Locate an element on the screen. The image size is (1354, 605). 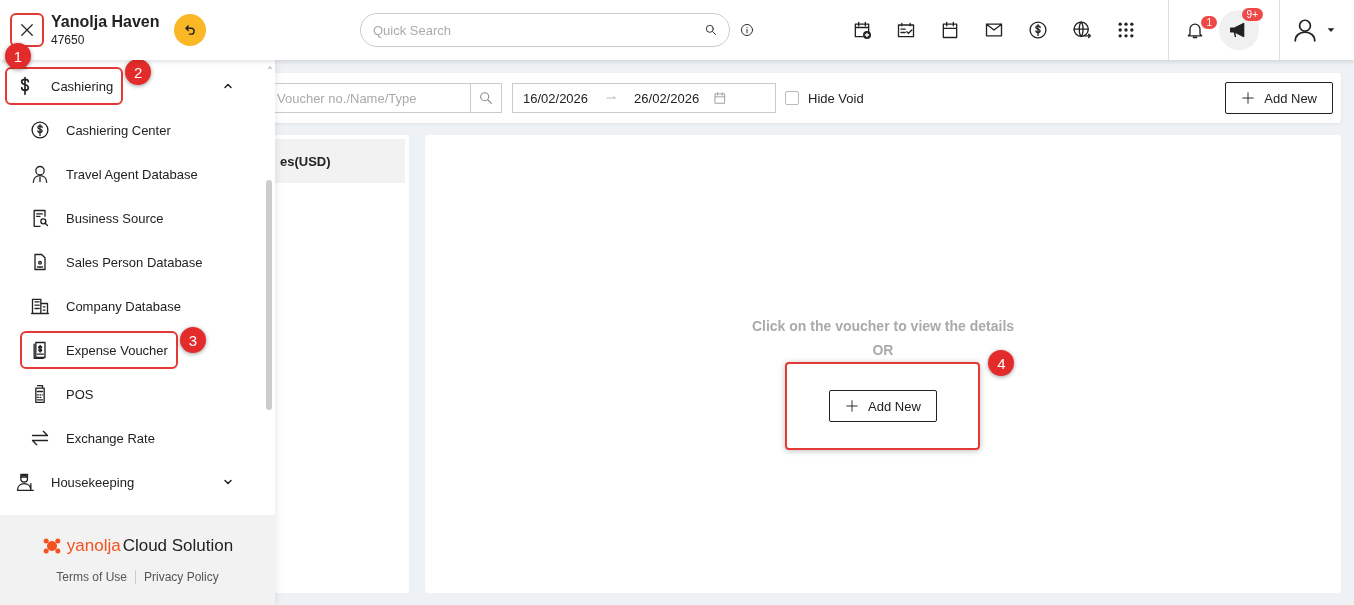
exchange-arrows-icon is located at coordinates (40, 438).